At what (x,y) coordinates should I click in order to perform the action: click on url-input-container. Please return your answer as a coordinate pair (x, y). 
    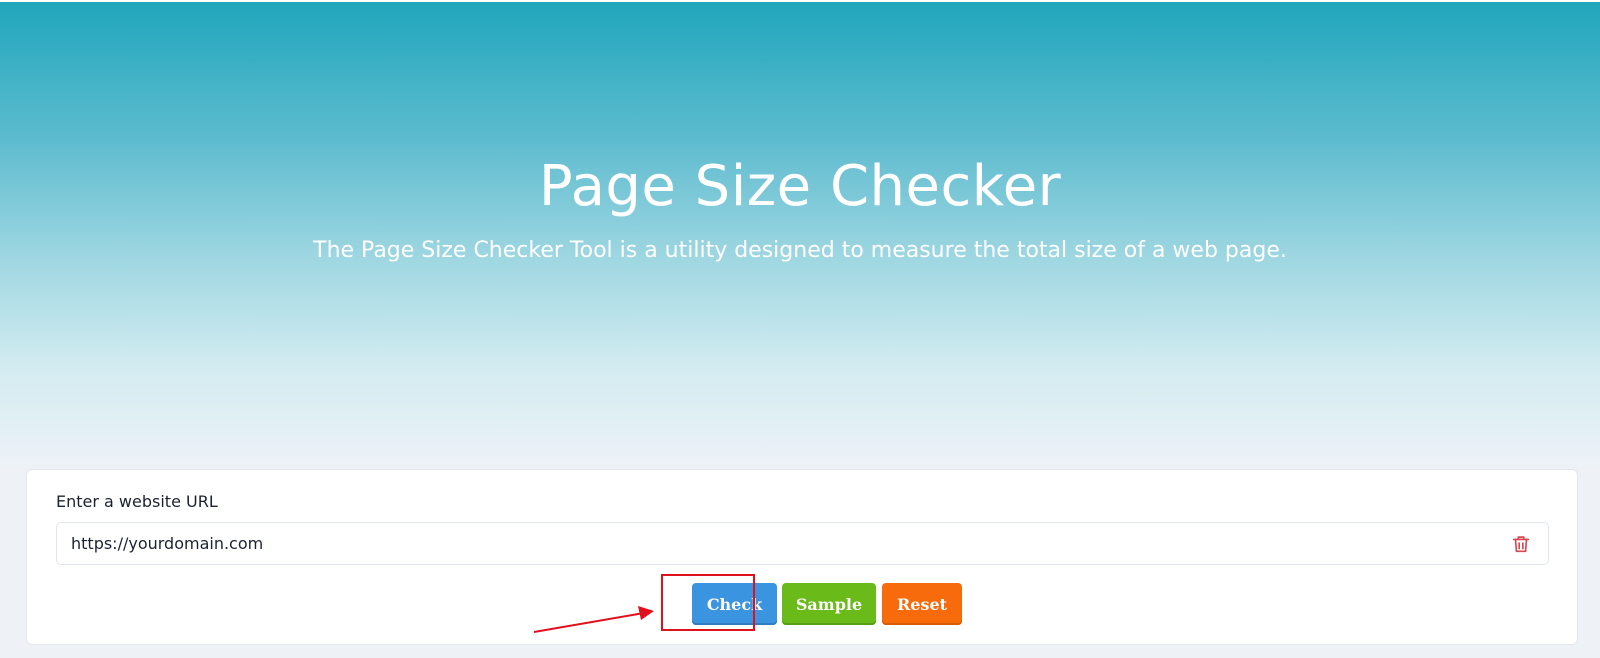
    Looking at the image, I should click on (802, 543).